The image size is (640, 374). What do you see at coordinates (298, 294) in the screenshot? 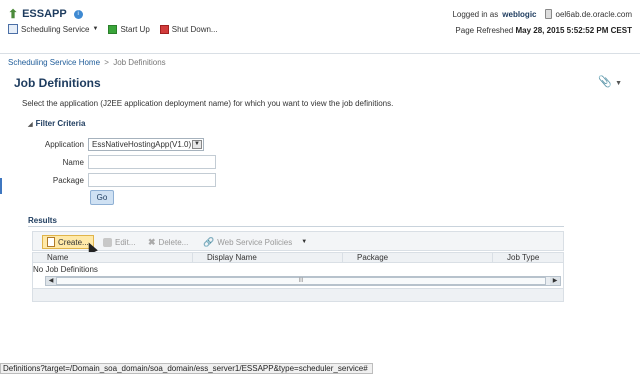
I see `table-footer` at bounding box center [298, 294].